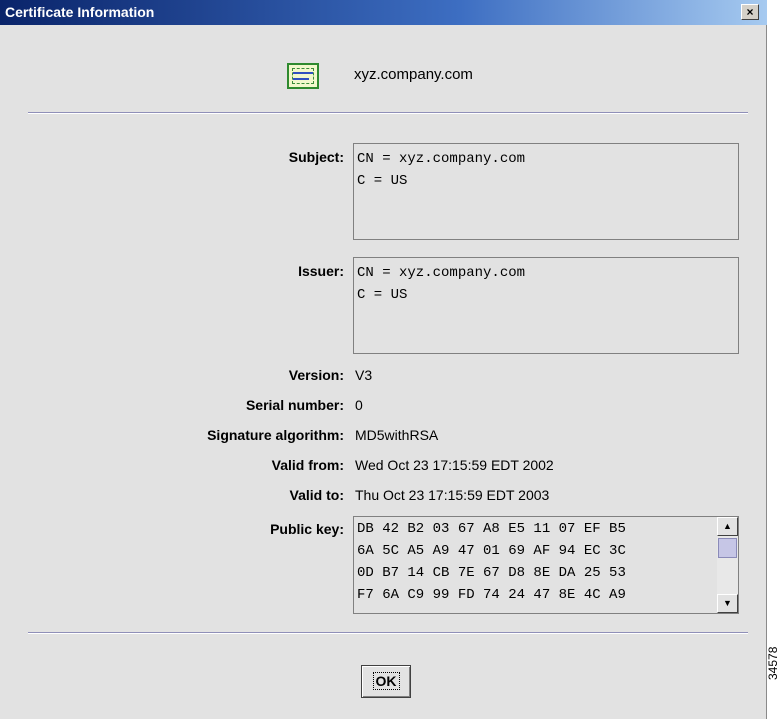  What do you see at coordinates (294, 405) in the screenshot?
I see `serial-number-label: Serial number:` at bounding box center [294, 405].